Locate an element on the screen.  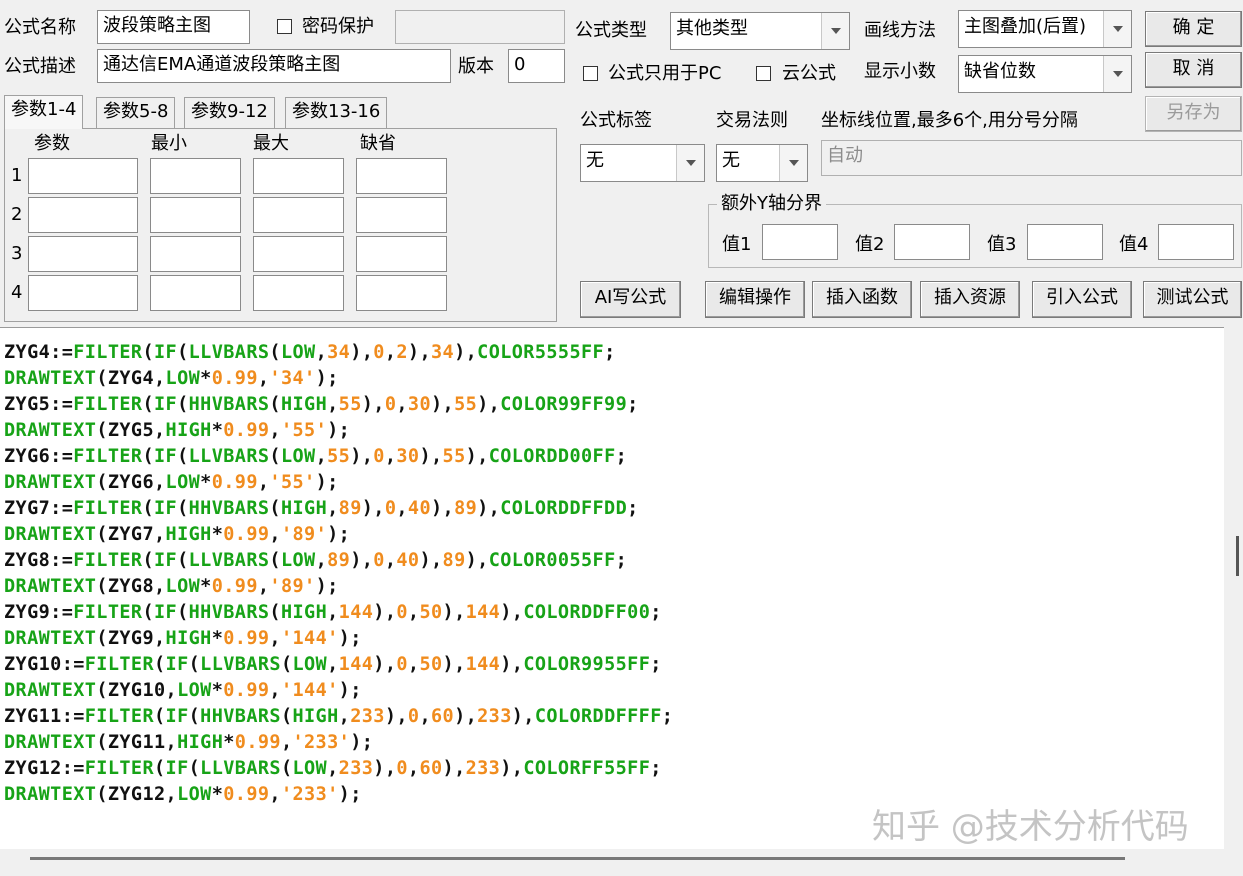
cancel-button: 取 消 is located at coordinates (1193, 70).